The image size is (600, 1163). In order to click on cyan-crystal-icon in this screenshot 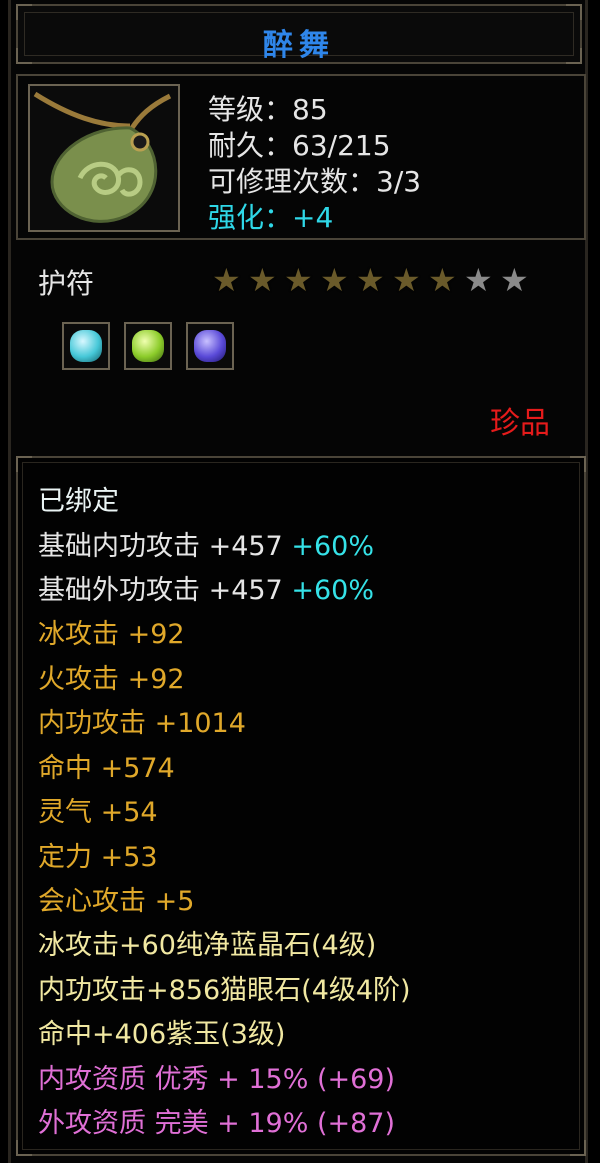, I will do `click(86, 346)`.